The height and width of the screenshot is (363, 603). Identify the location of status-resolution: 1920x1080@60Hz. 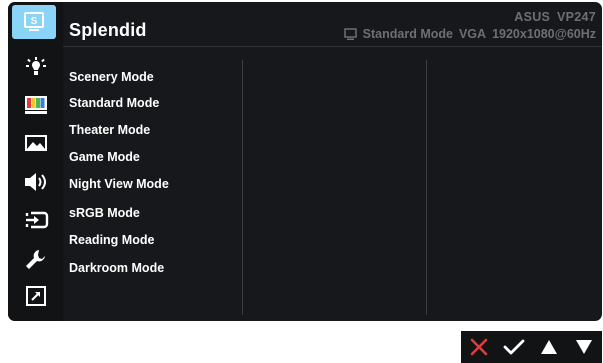
(544, 34).